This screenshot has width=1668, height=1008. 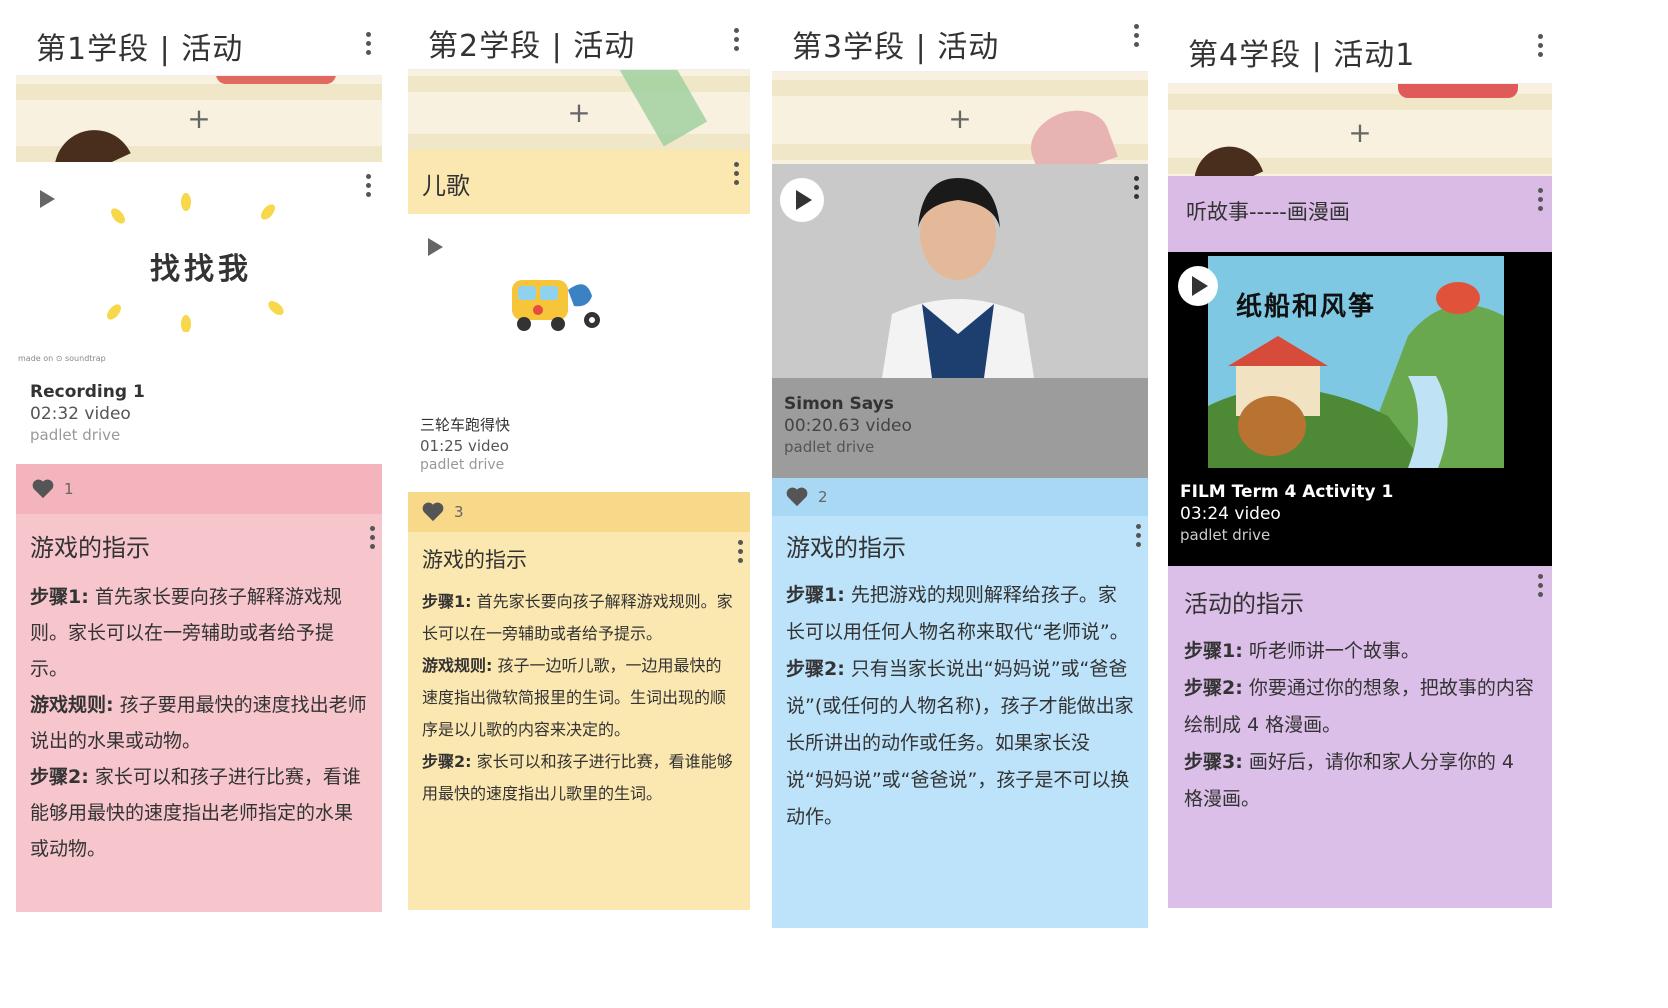 I want to click on column-header: 第2学段 | 活动, so click(x=579, y=43).